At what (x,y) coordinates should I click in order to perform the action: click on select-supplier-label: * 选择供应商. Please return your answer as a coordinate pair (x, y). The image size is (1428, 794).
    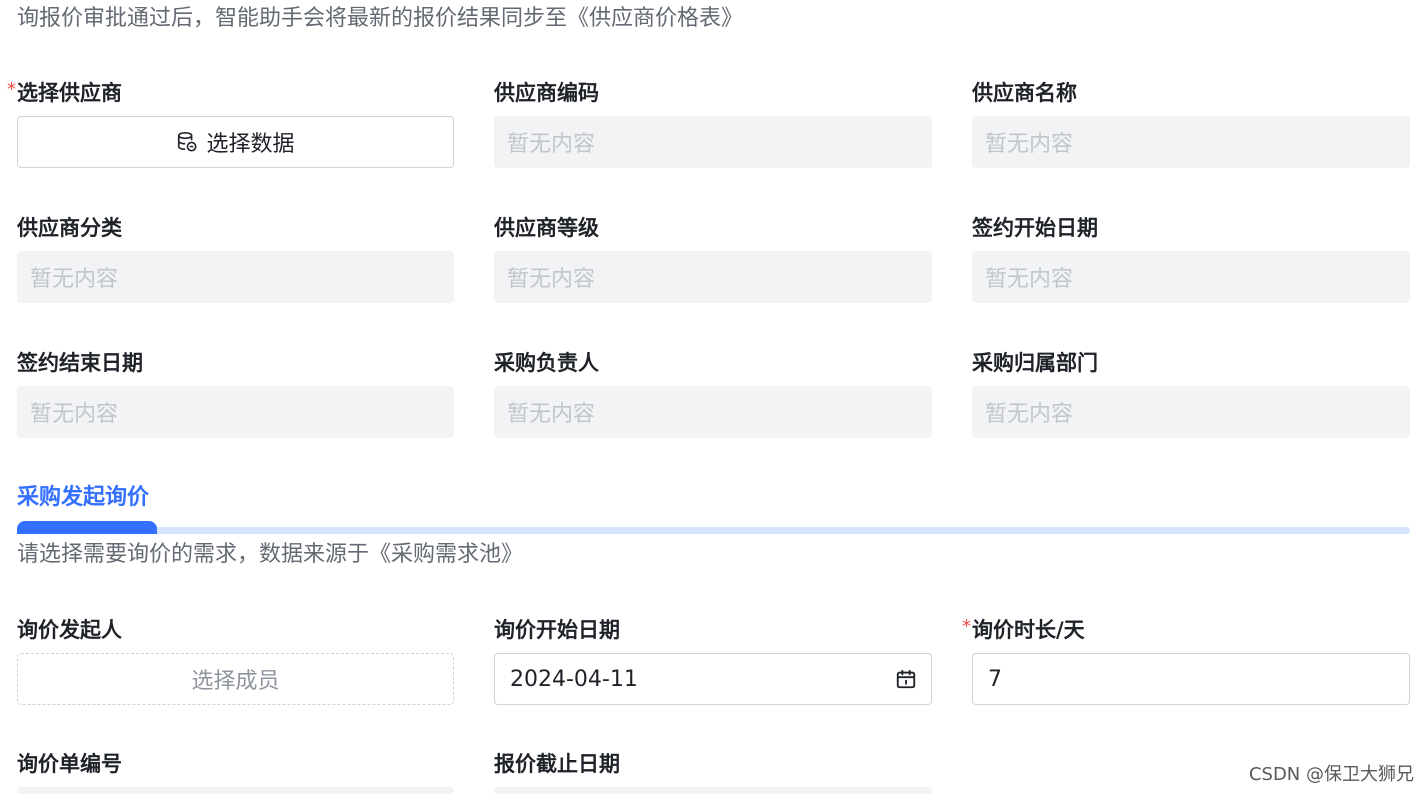
    Looking at the image, I should click on (64, 93).